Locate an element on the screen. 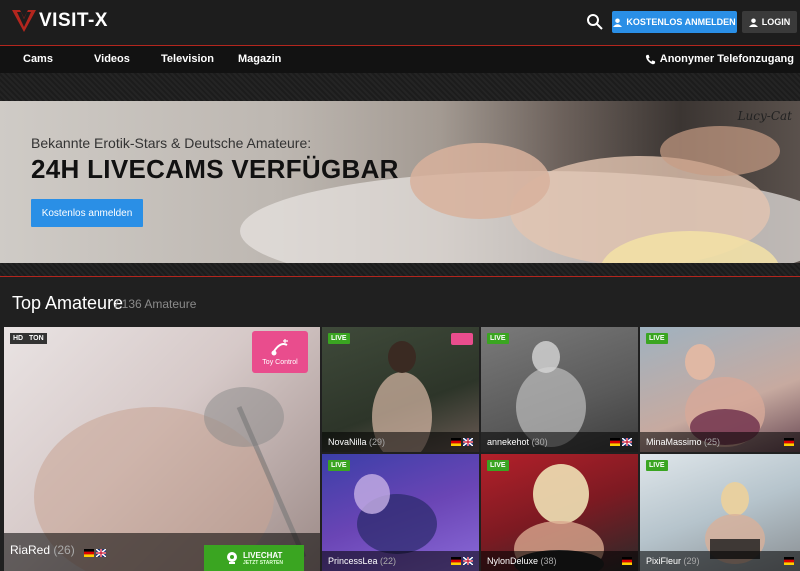  amateur-card: LIVE MinaMassimo (25) is located at coordinates (720, 389).